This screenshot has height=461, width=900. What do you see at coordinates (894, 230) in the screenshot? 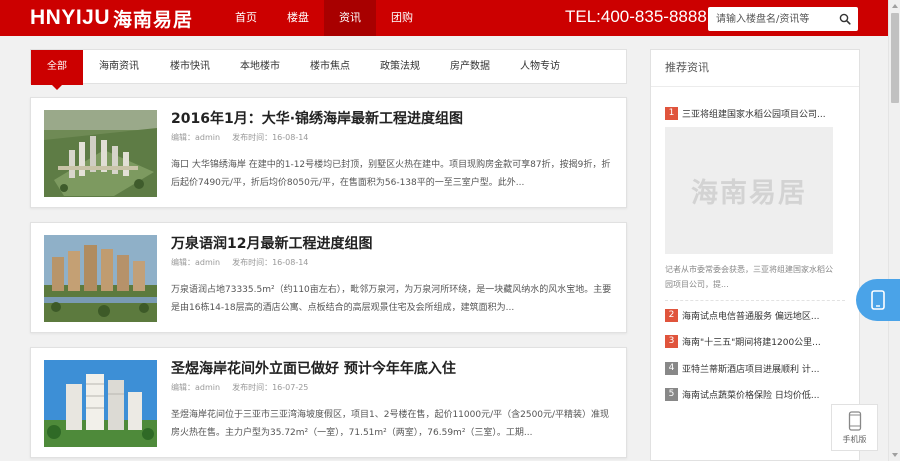
I see `page-scrollbar` at bounding box center [894, 230].